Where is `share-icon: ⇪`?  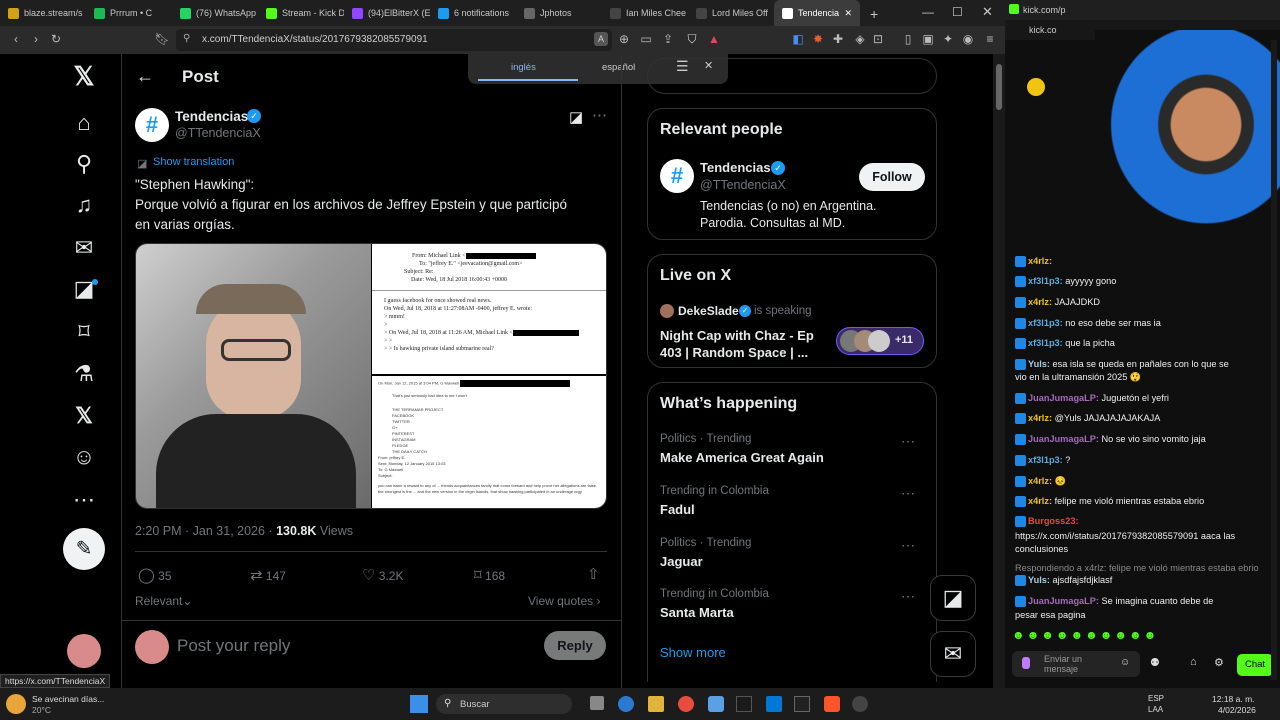
share-icon: ⇪ is located at coordinates (668, 39).